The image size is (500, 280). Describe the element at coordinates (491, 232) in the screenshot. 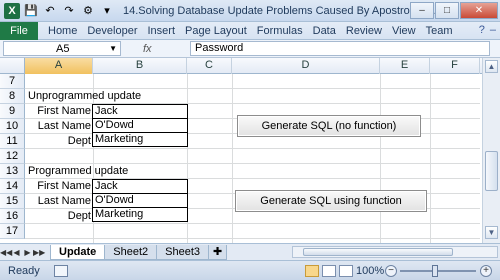

I see `scroll-down-icon: ▼` at that location.